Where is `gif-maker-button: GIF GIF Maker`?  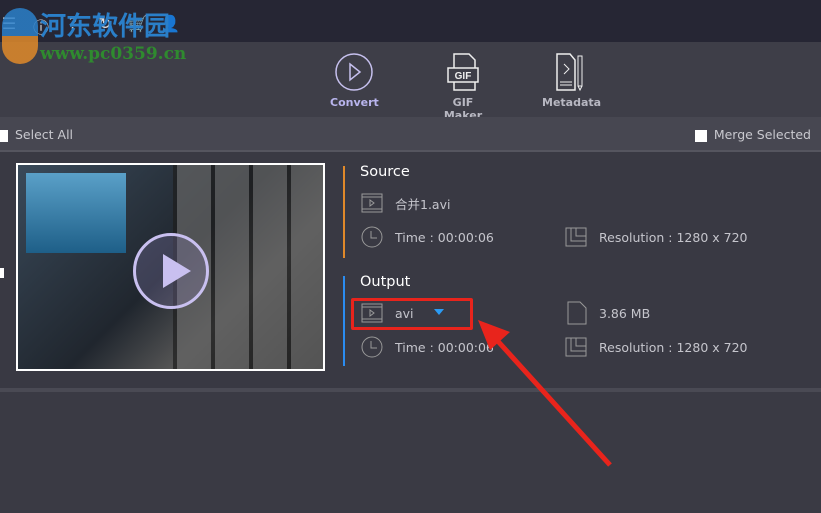 gif-maker-button: GIF GIF Maker is located at coordinates (463, 87).